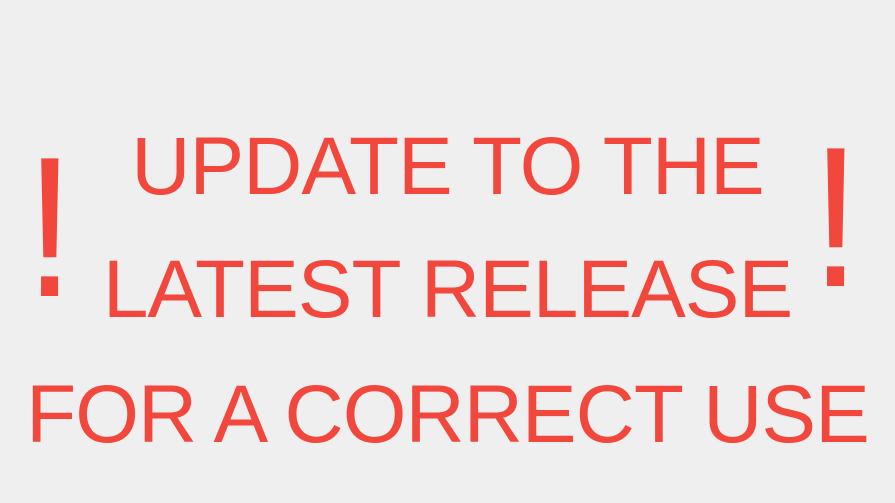  I want to click on notice-line-1: UPDATE TO THE, so click(448, 166).